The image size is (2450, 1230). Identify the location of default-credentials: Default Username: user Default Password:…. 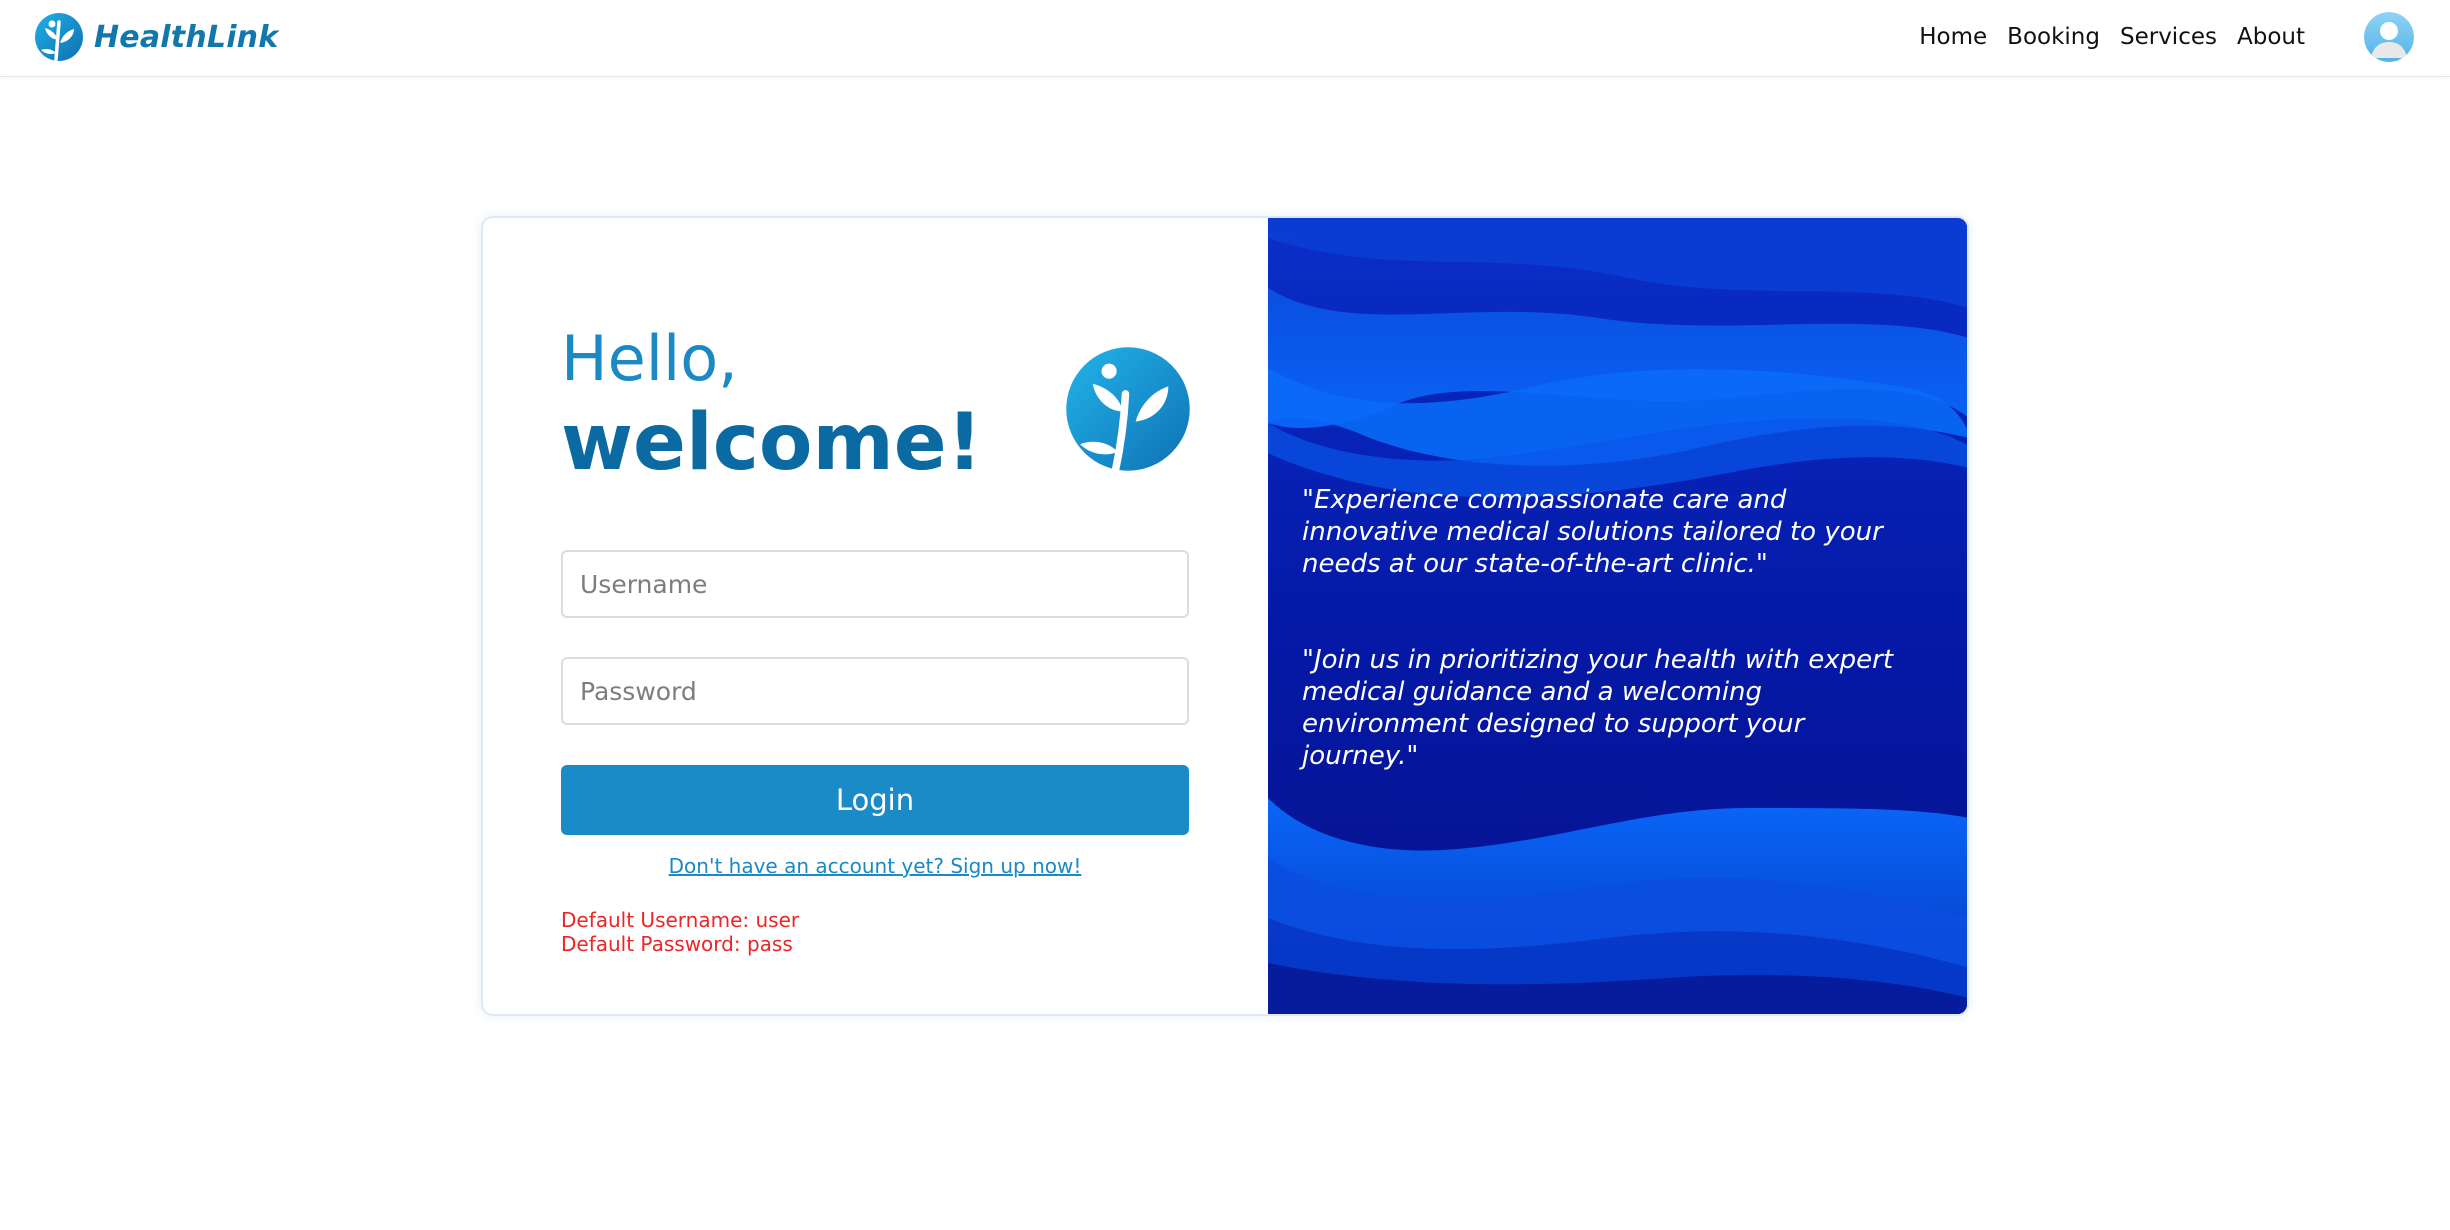
(680, 932).